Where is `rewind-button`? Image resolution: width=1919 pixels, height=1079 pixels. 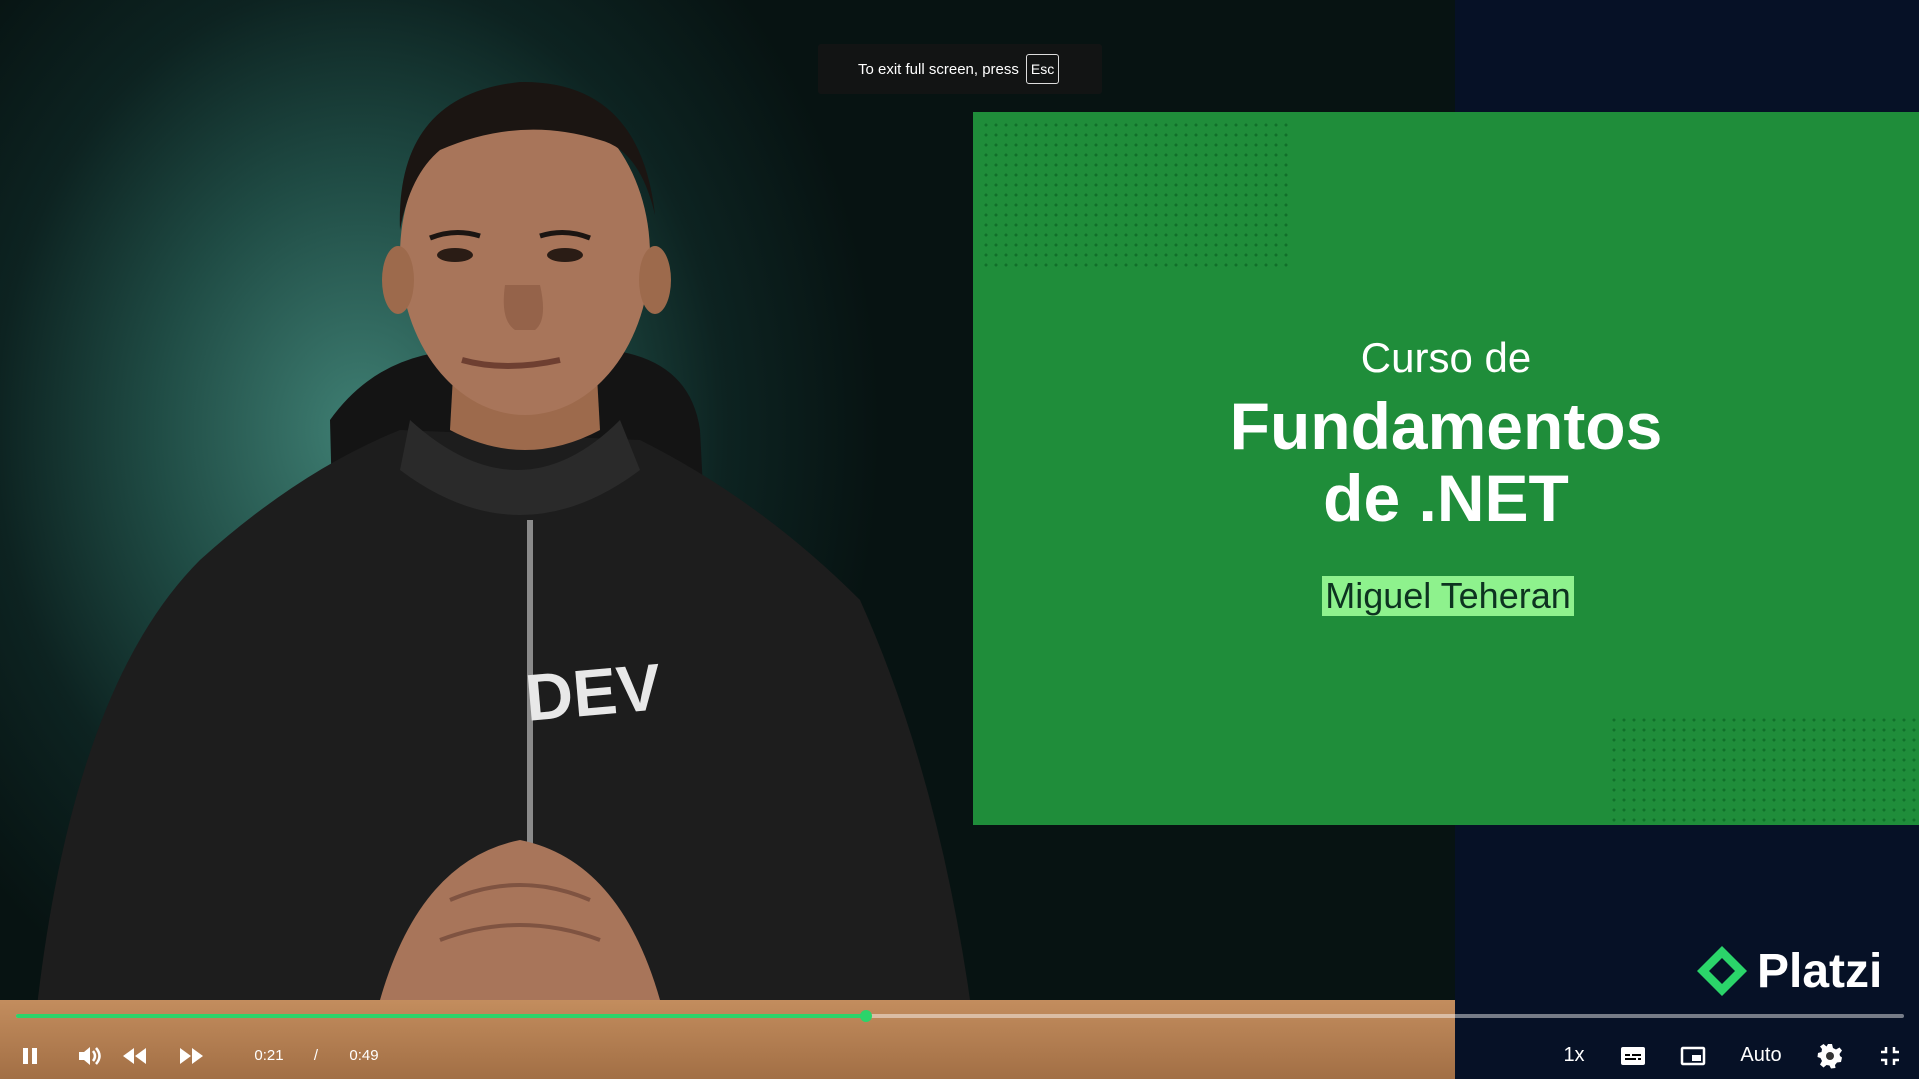
rewind-button is located at coordinates (134, 1055).